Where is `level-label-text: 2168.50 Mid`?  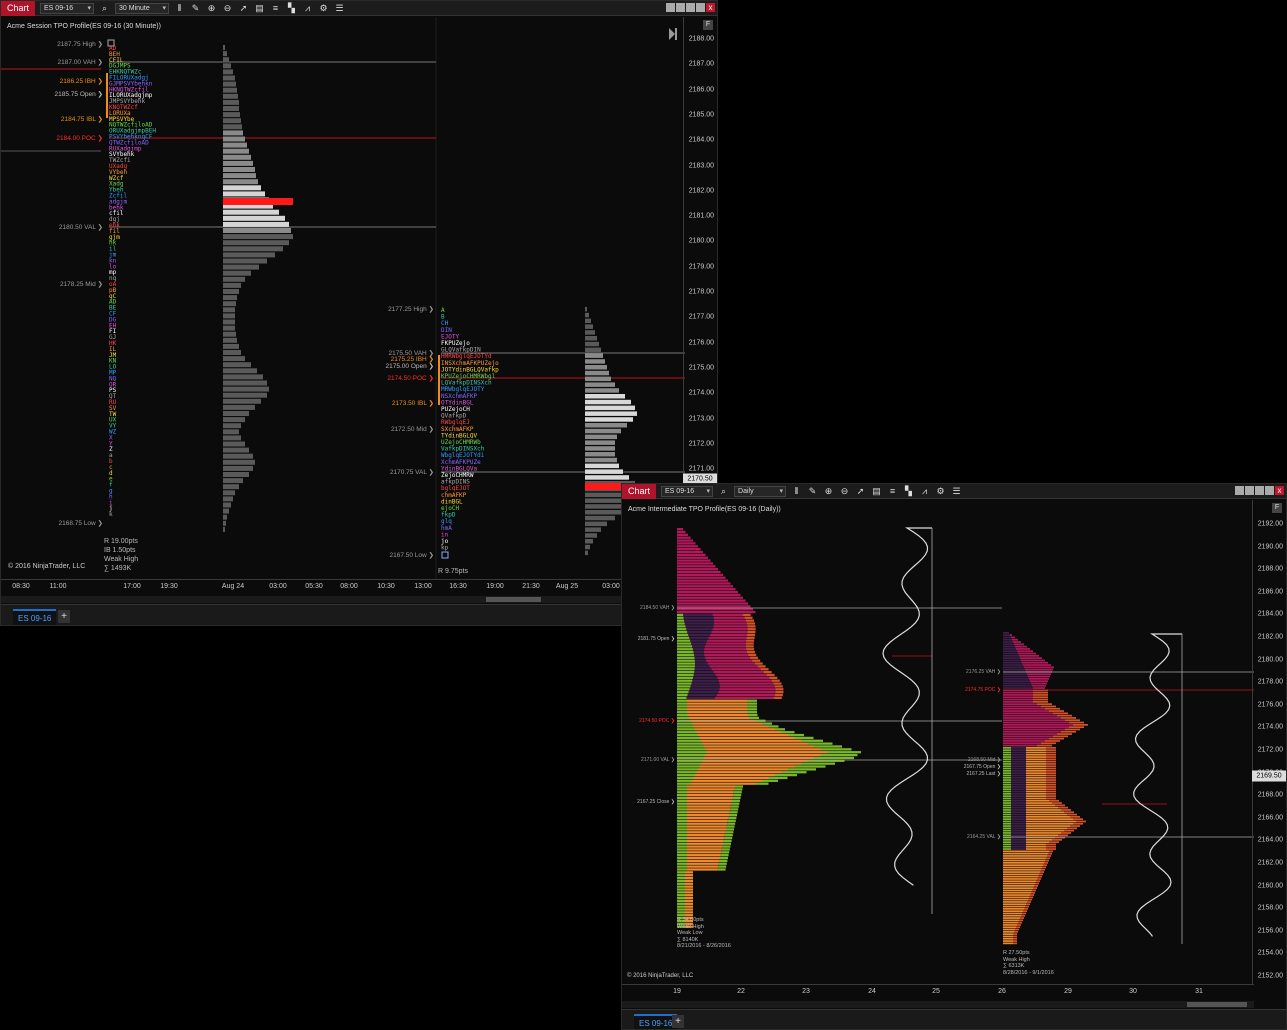 level-label-text: 2168.50 Mid is located at coordinates (981, 760).